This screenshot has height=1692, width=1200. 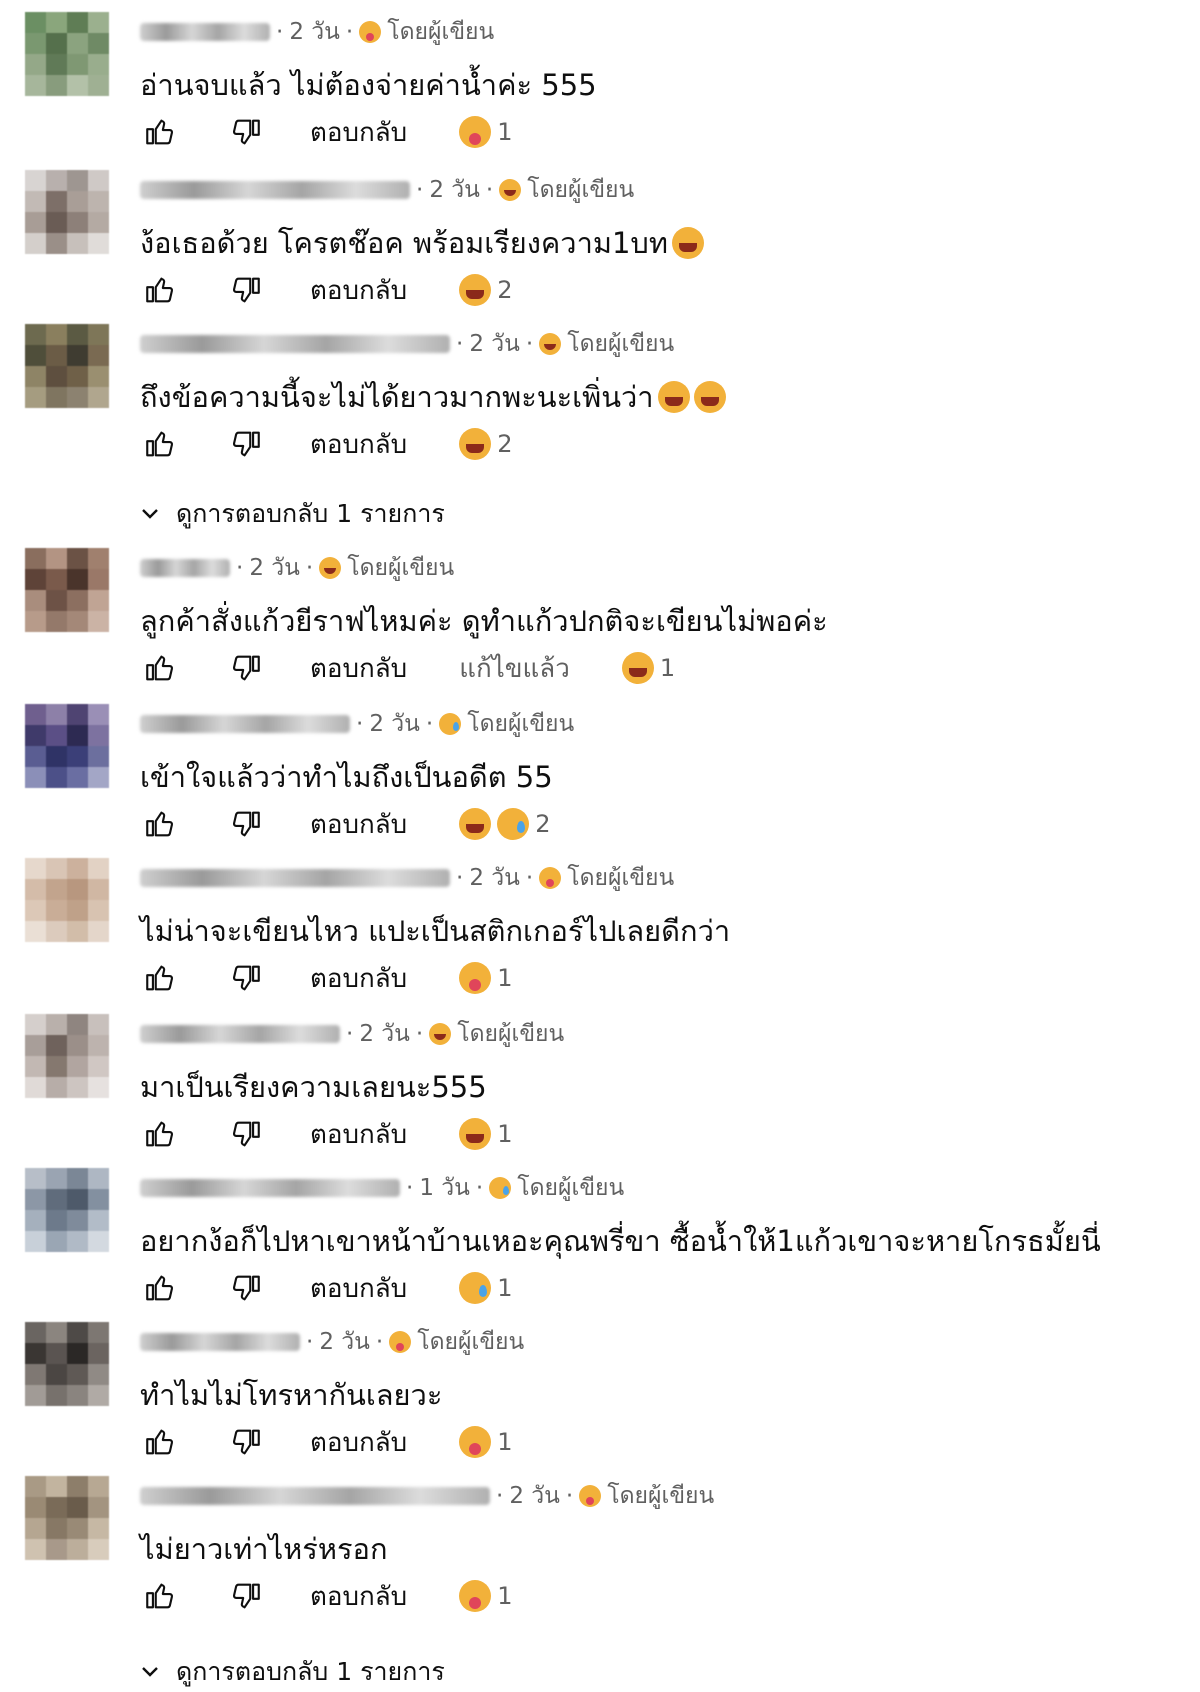 I want to click on comment-text: อ่านจบแล้ว ไม่ต้องจ่ายค่าน้ำค่ะ 555, so click(x=368, y=85).